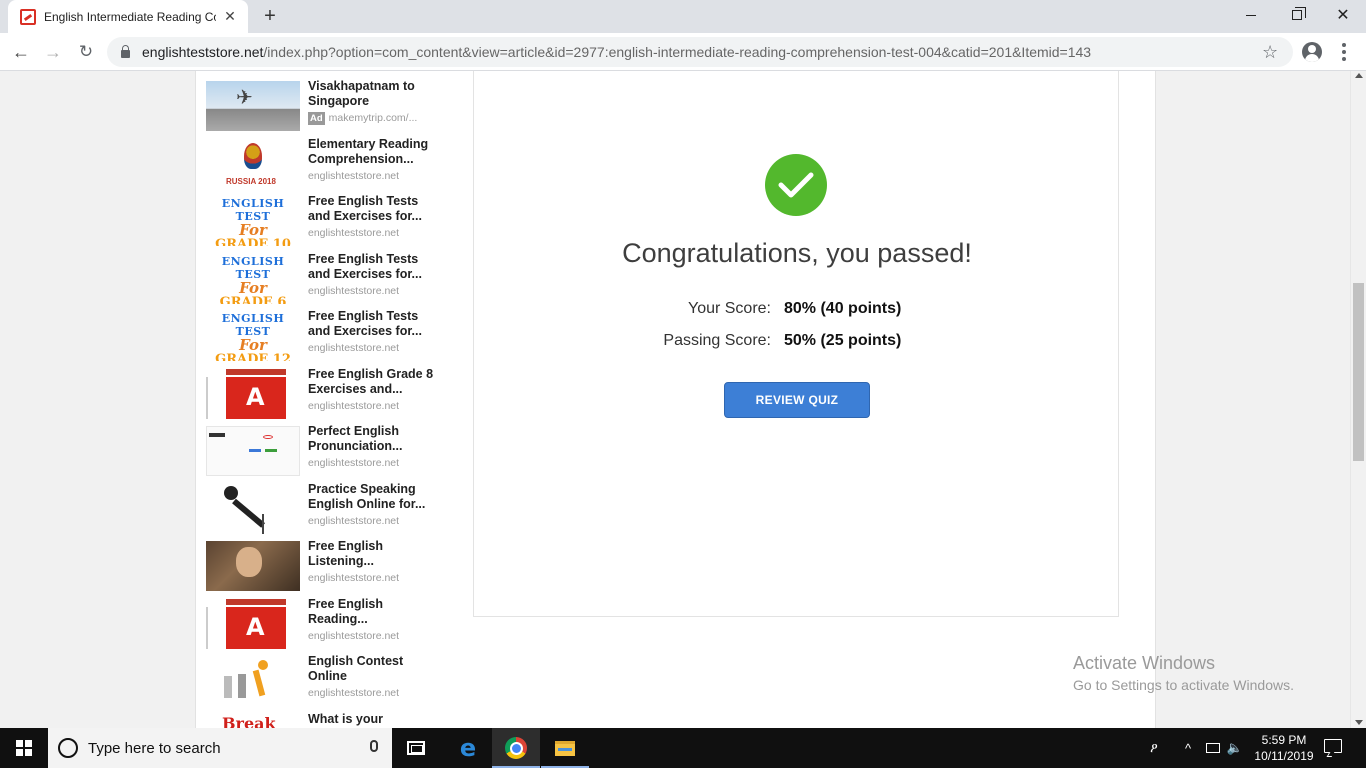 This screenshot has height=768, width=1366. I want to click on world-cup-logo-icon, so click(253, 155).